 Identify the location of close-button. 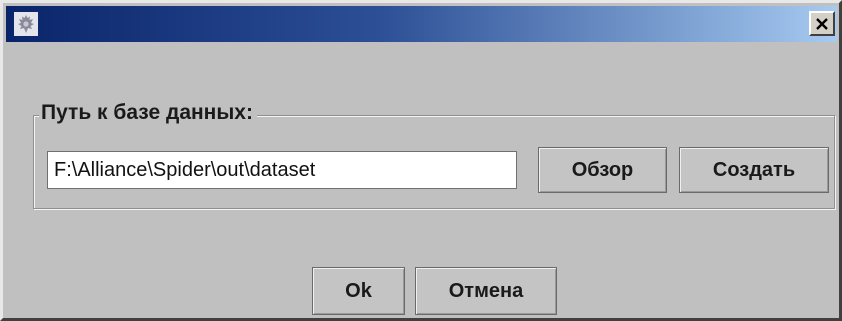
(822, 23).